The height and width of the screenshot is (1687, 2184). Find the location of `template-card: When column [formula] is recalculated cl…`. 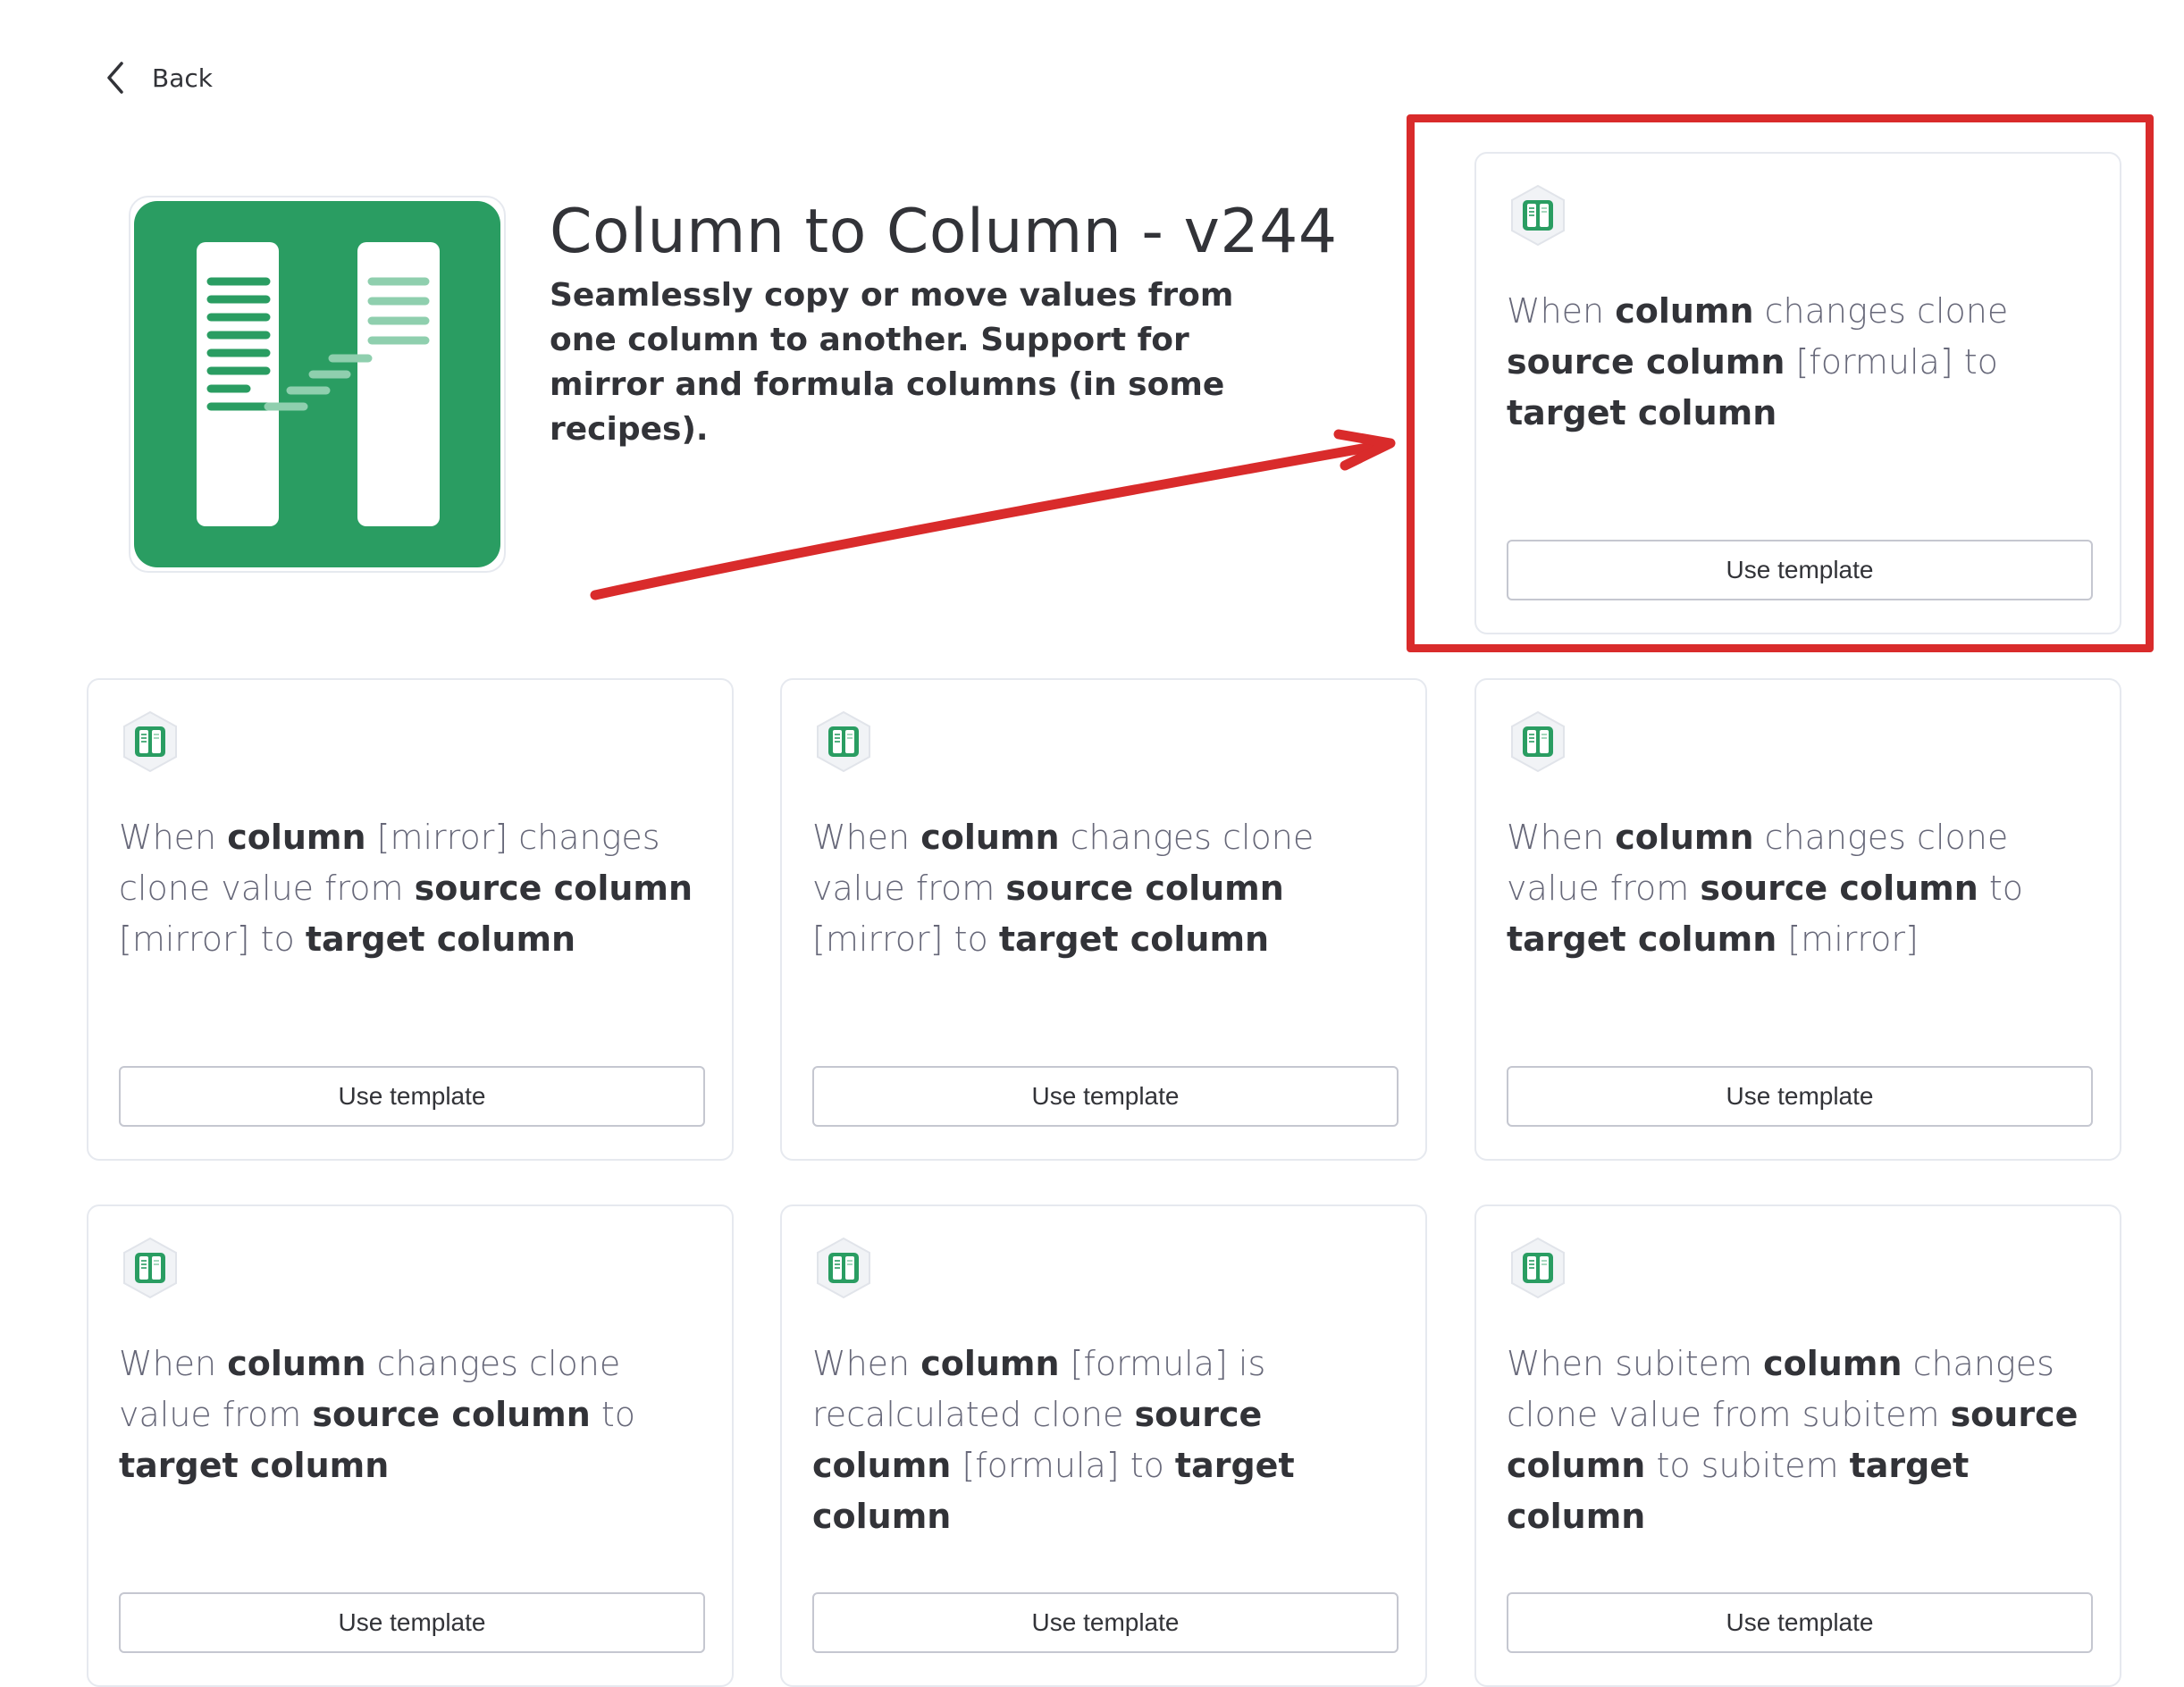

template-card: When column [formula] is recalculated cl… is located at coordinates (1103, 1446).